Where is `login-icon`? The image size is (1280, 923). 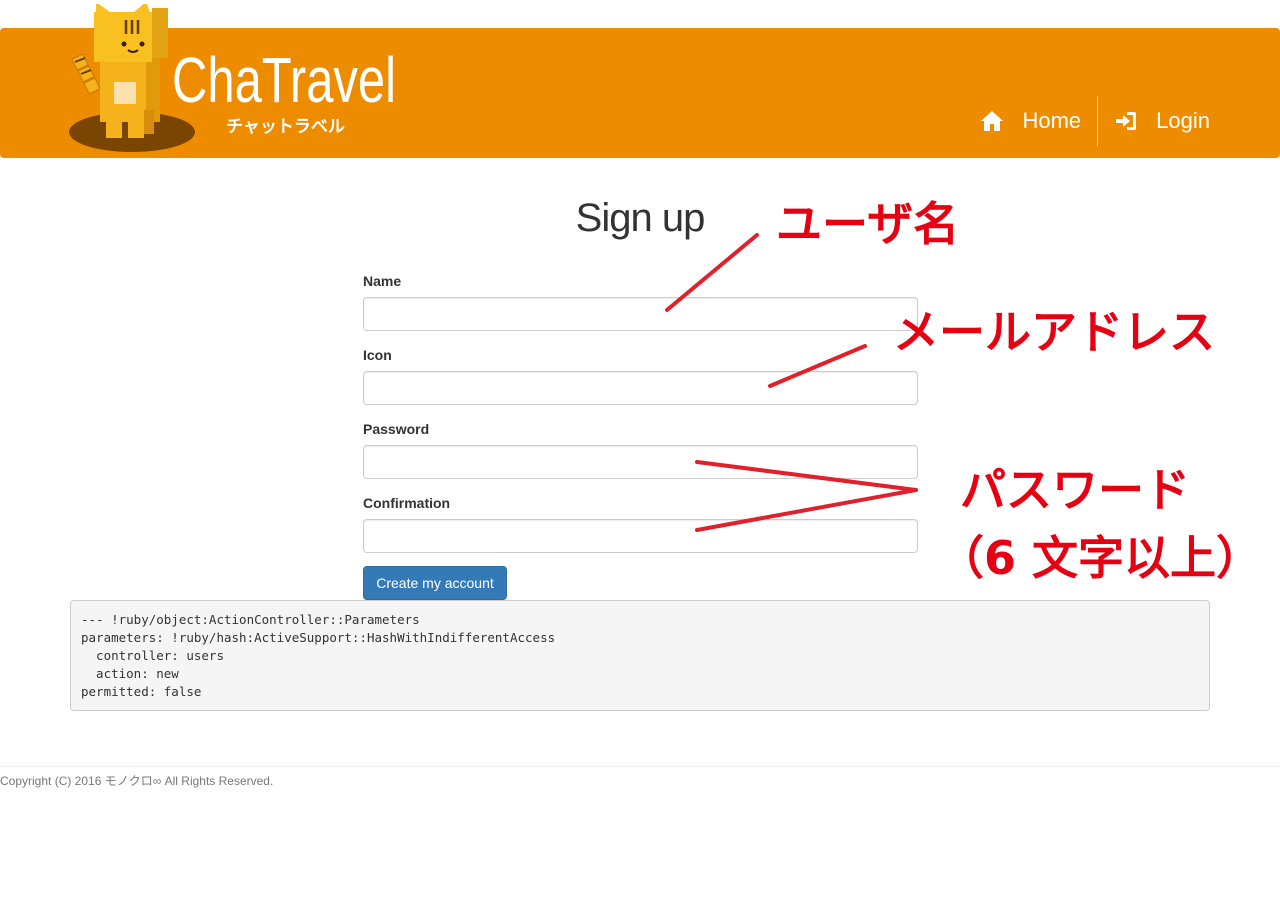
login-icon is located at coordinates (1126, 121).